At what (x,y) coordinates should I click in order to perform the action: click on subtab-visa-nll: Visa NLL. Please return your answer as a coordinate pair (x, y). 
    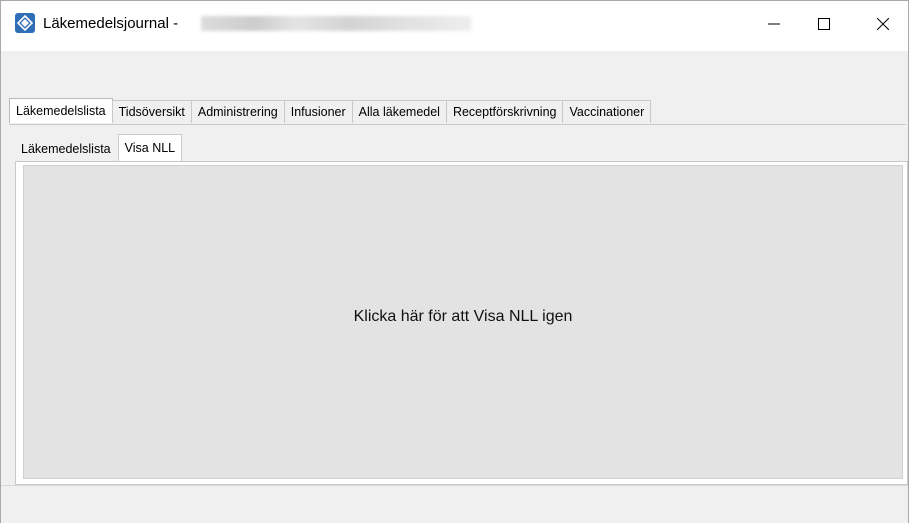
    Looking at the image, I should click on (150, 147).